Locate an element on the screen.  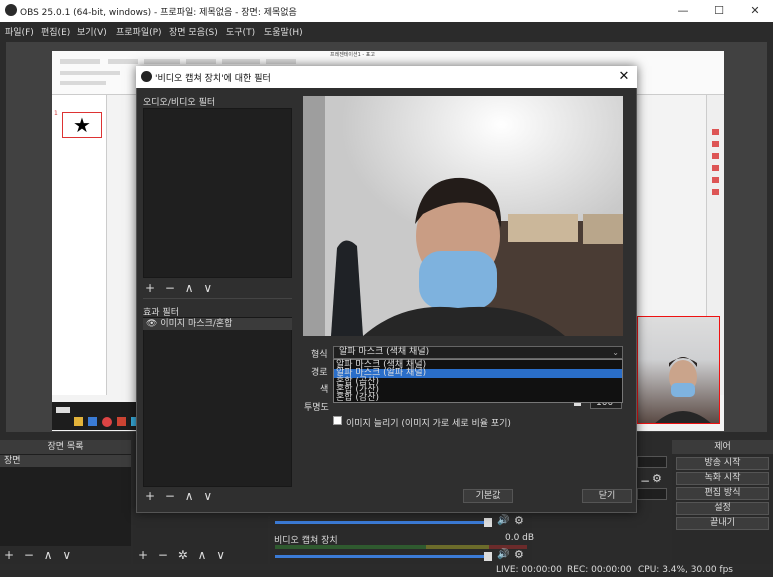
dialog-close-button: ✕ is located at coordinates (624, 77).